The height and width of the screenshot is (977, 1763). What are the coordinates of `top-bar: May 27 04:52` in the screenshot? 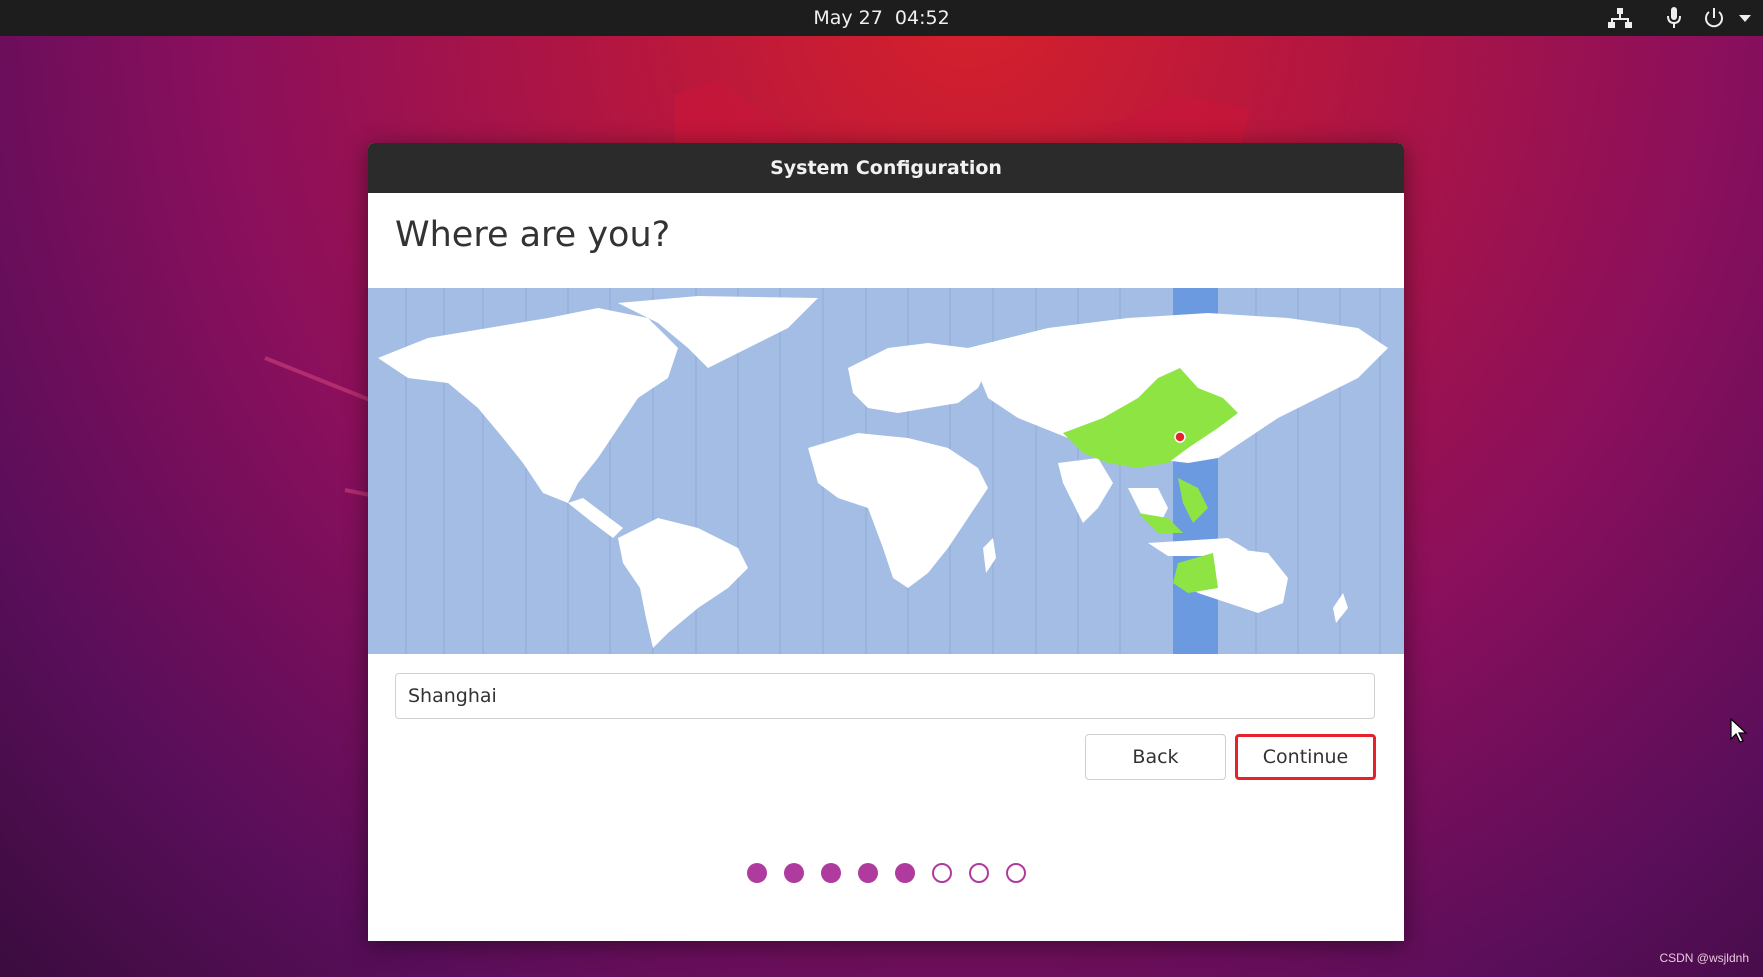 It's located at (881, 18).